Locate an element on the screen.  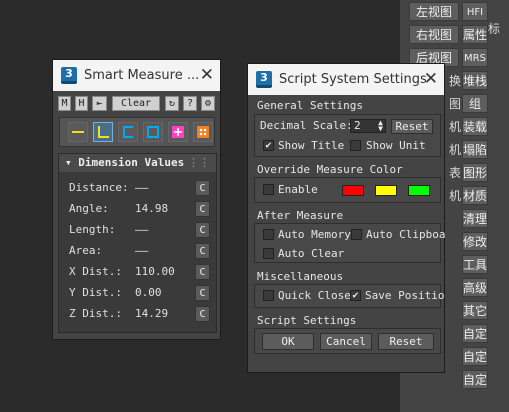
m-button: M is located at coordinates (64, 103).